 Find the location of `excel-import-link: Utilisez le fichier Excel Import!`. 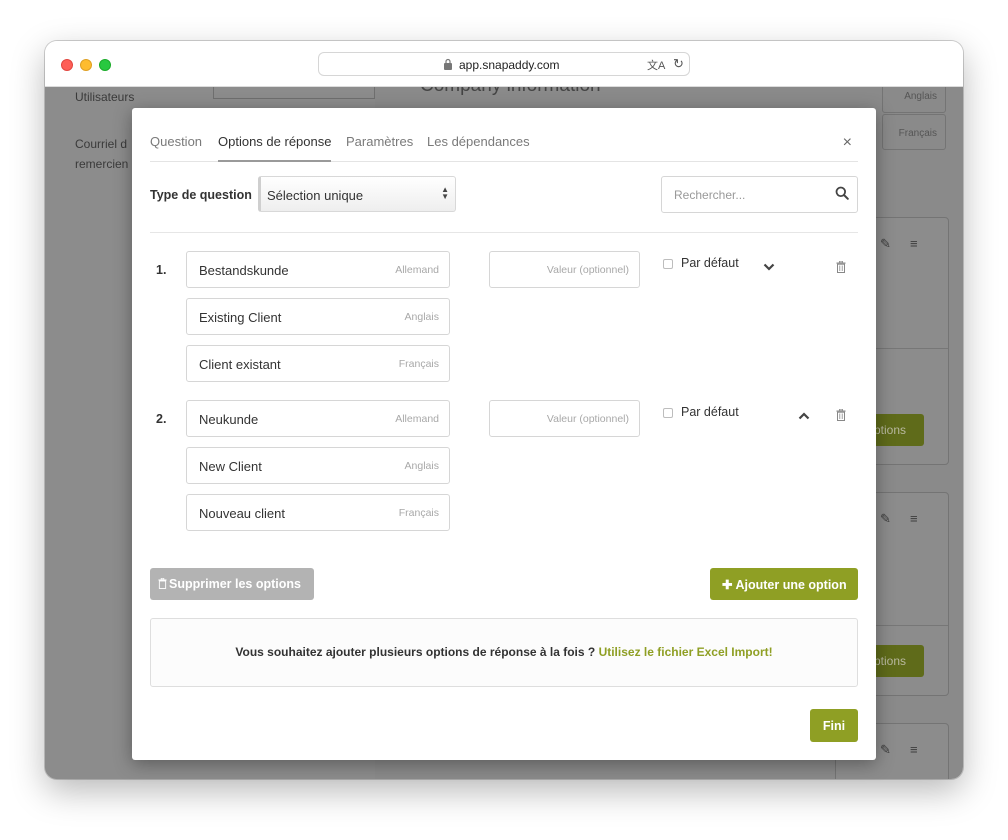

excel-import-link: Utilisez le fichier Excel Import! is located at coordinates (686, 652).